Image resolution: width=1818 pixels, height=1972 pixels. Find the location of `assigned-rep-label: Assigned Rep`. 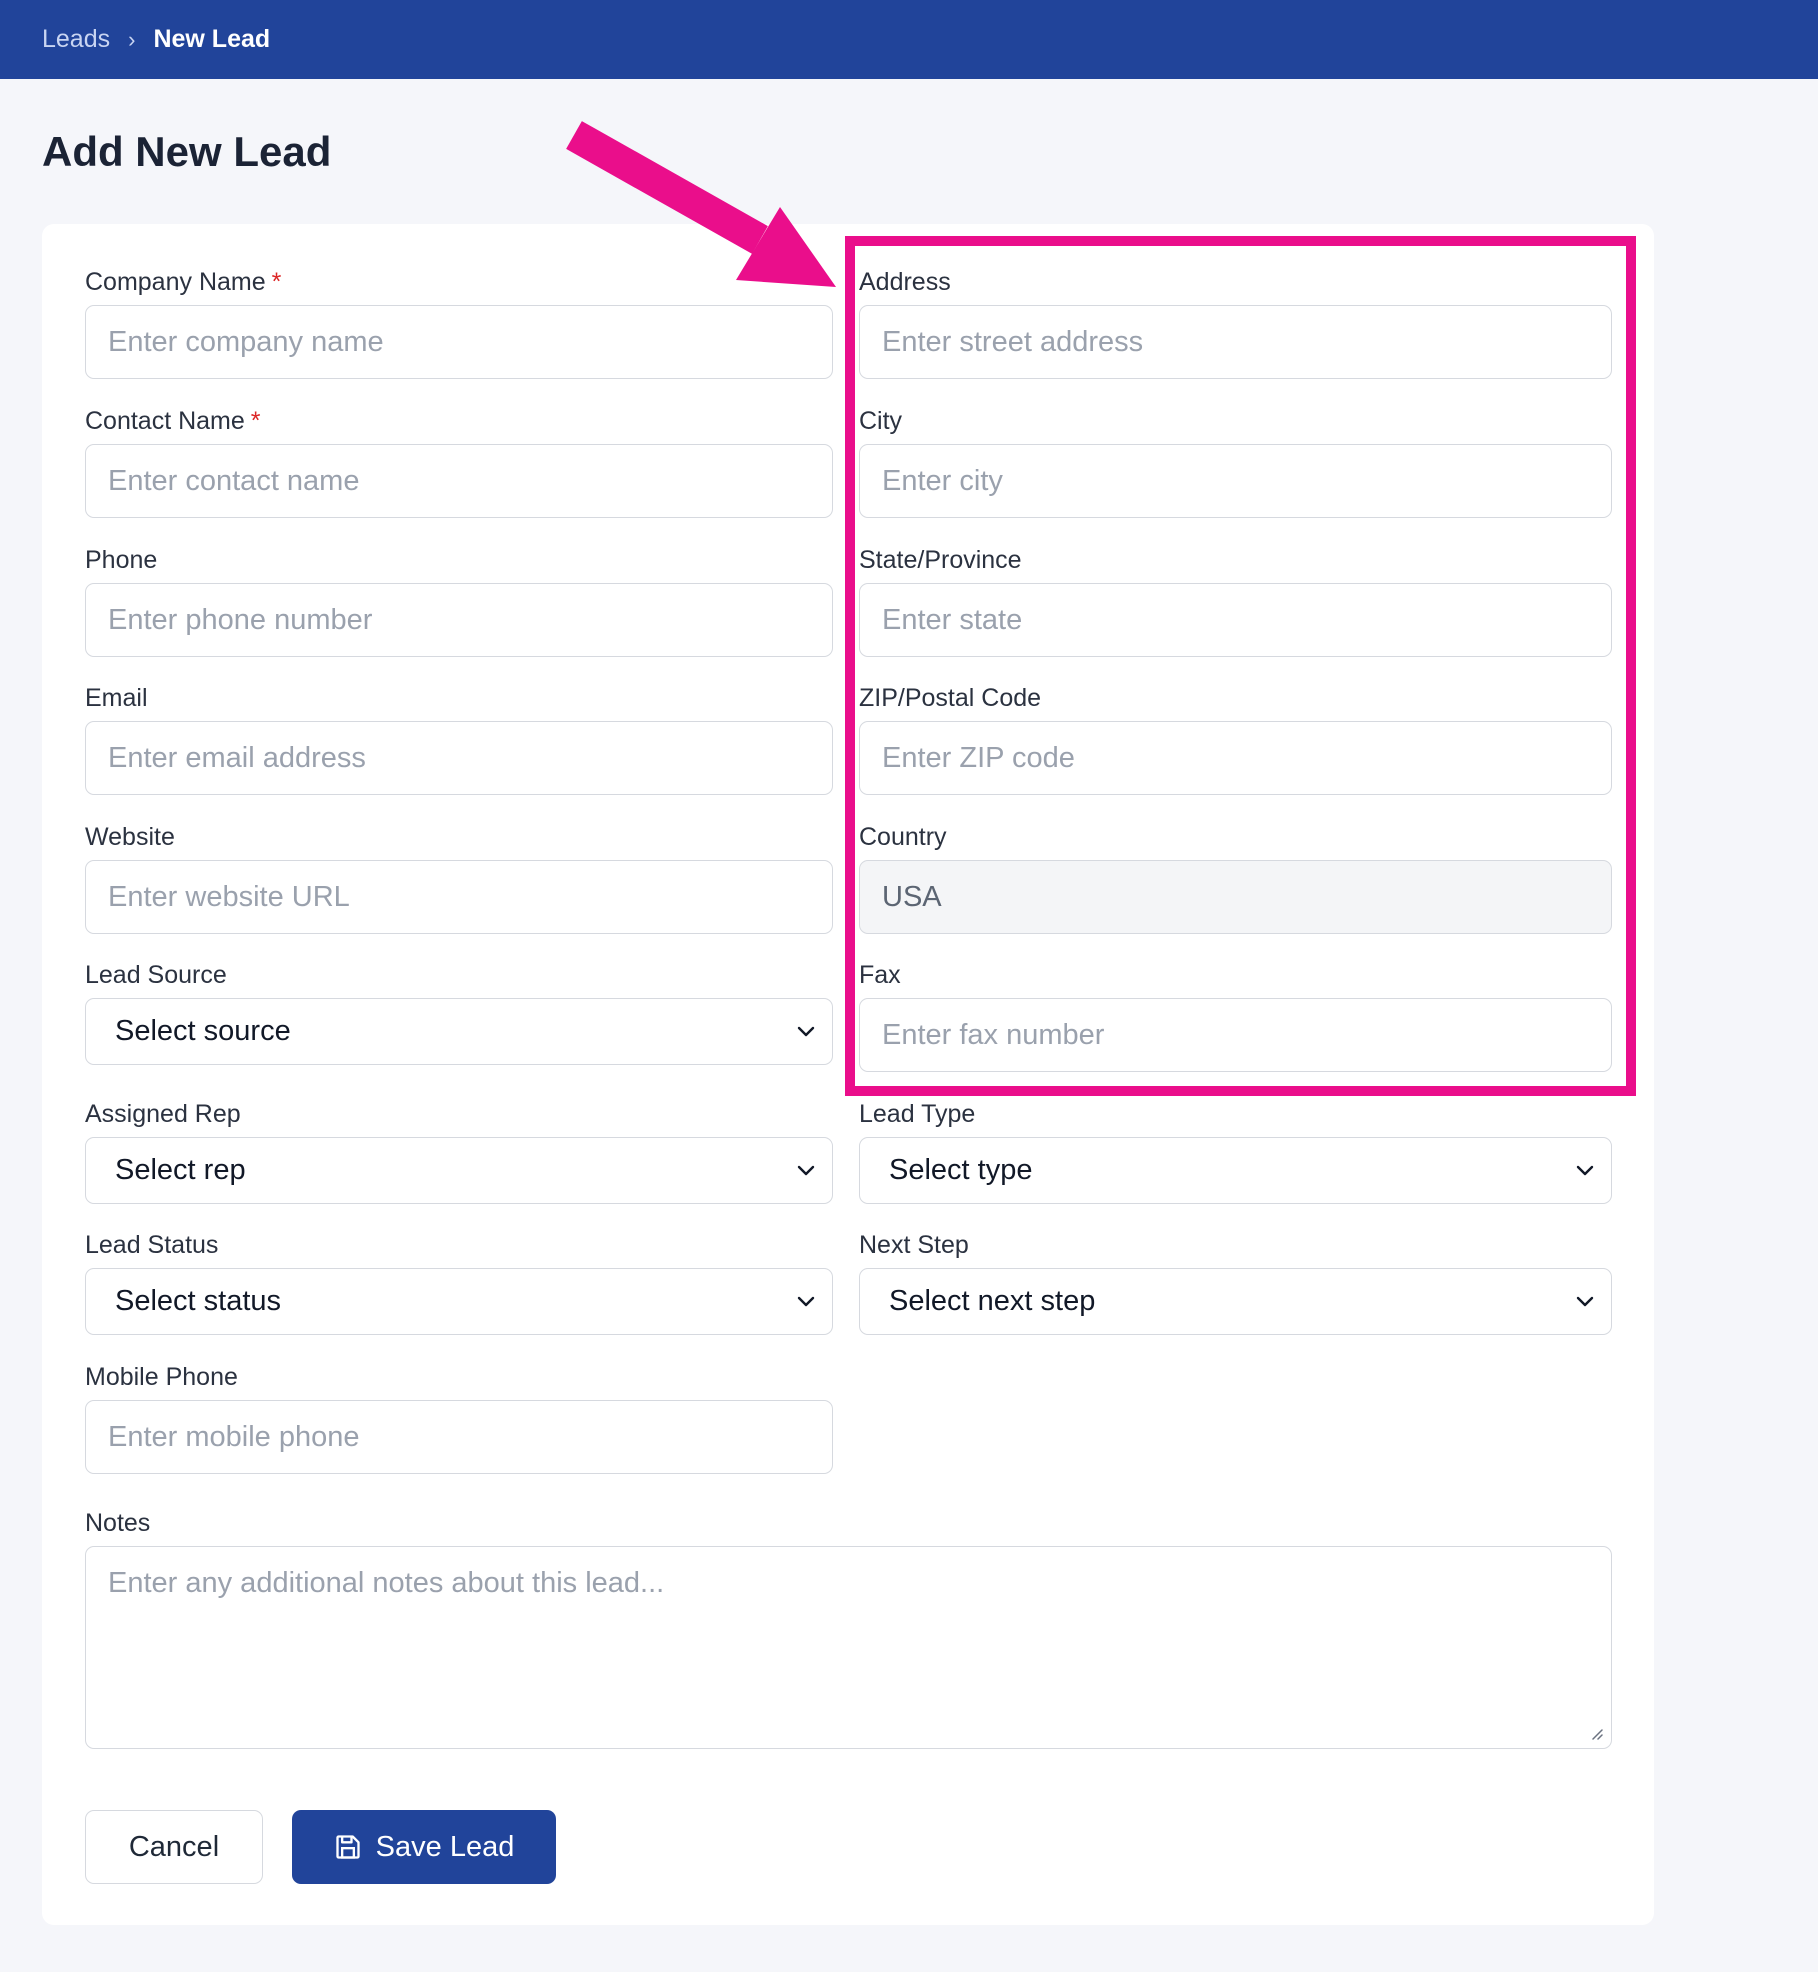

assigned-rep-label: Assigned Rep is located at coordinates (163, 1114).